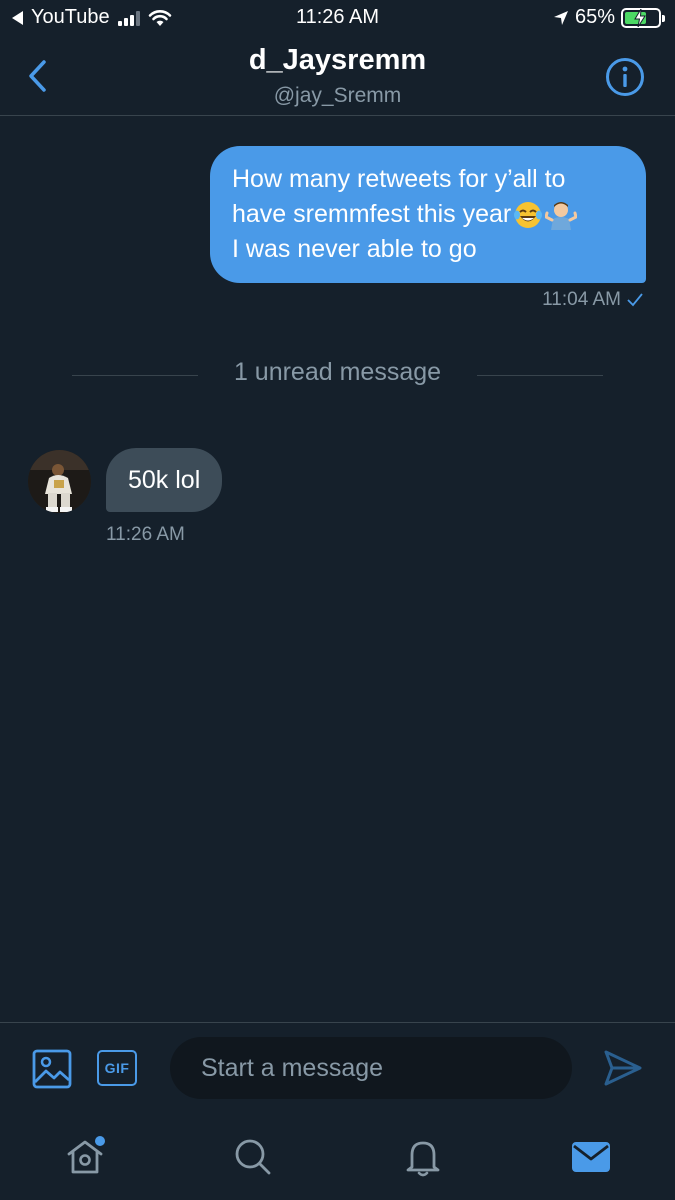  I want to click on messages-icon, so click(591, 1157).